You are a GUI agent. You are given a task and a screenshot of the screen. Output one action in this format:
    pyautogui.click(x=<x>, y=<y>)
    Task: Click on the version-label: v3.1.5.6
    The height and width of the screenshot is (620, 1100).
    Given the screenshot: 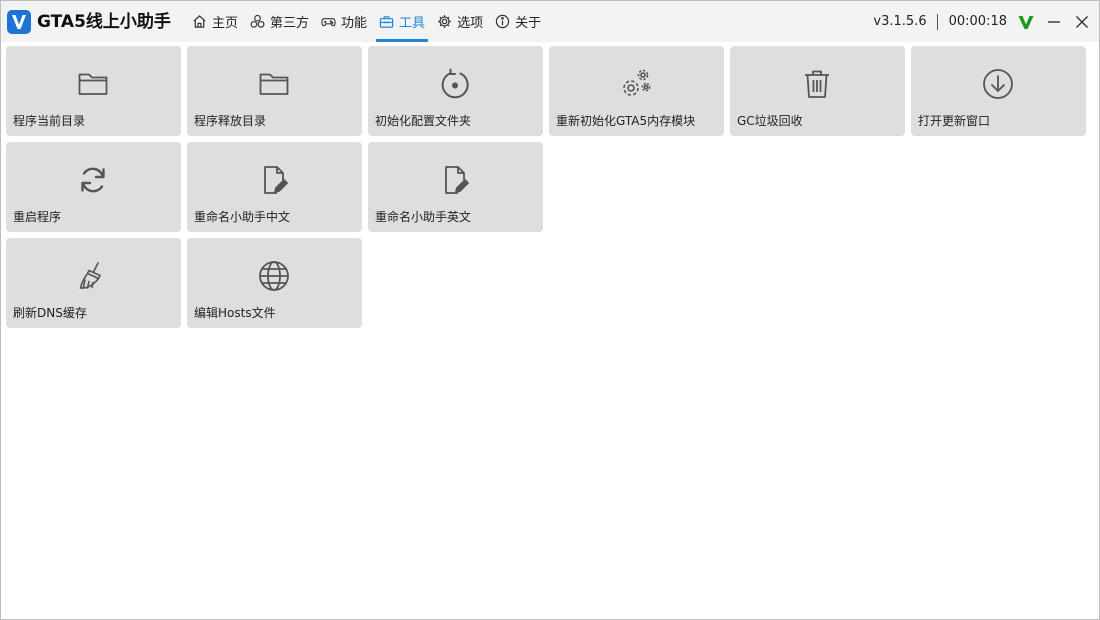 What is the action you would take?
    pyautogui.click(x=900, y=21)
    